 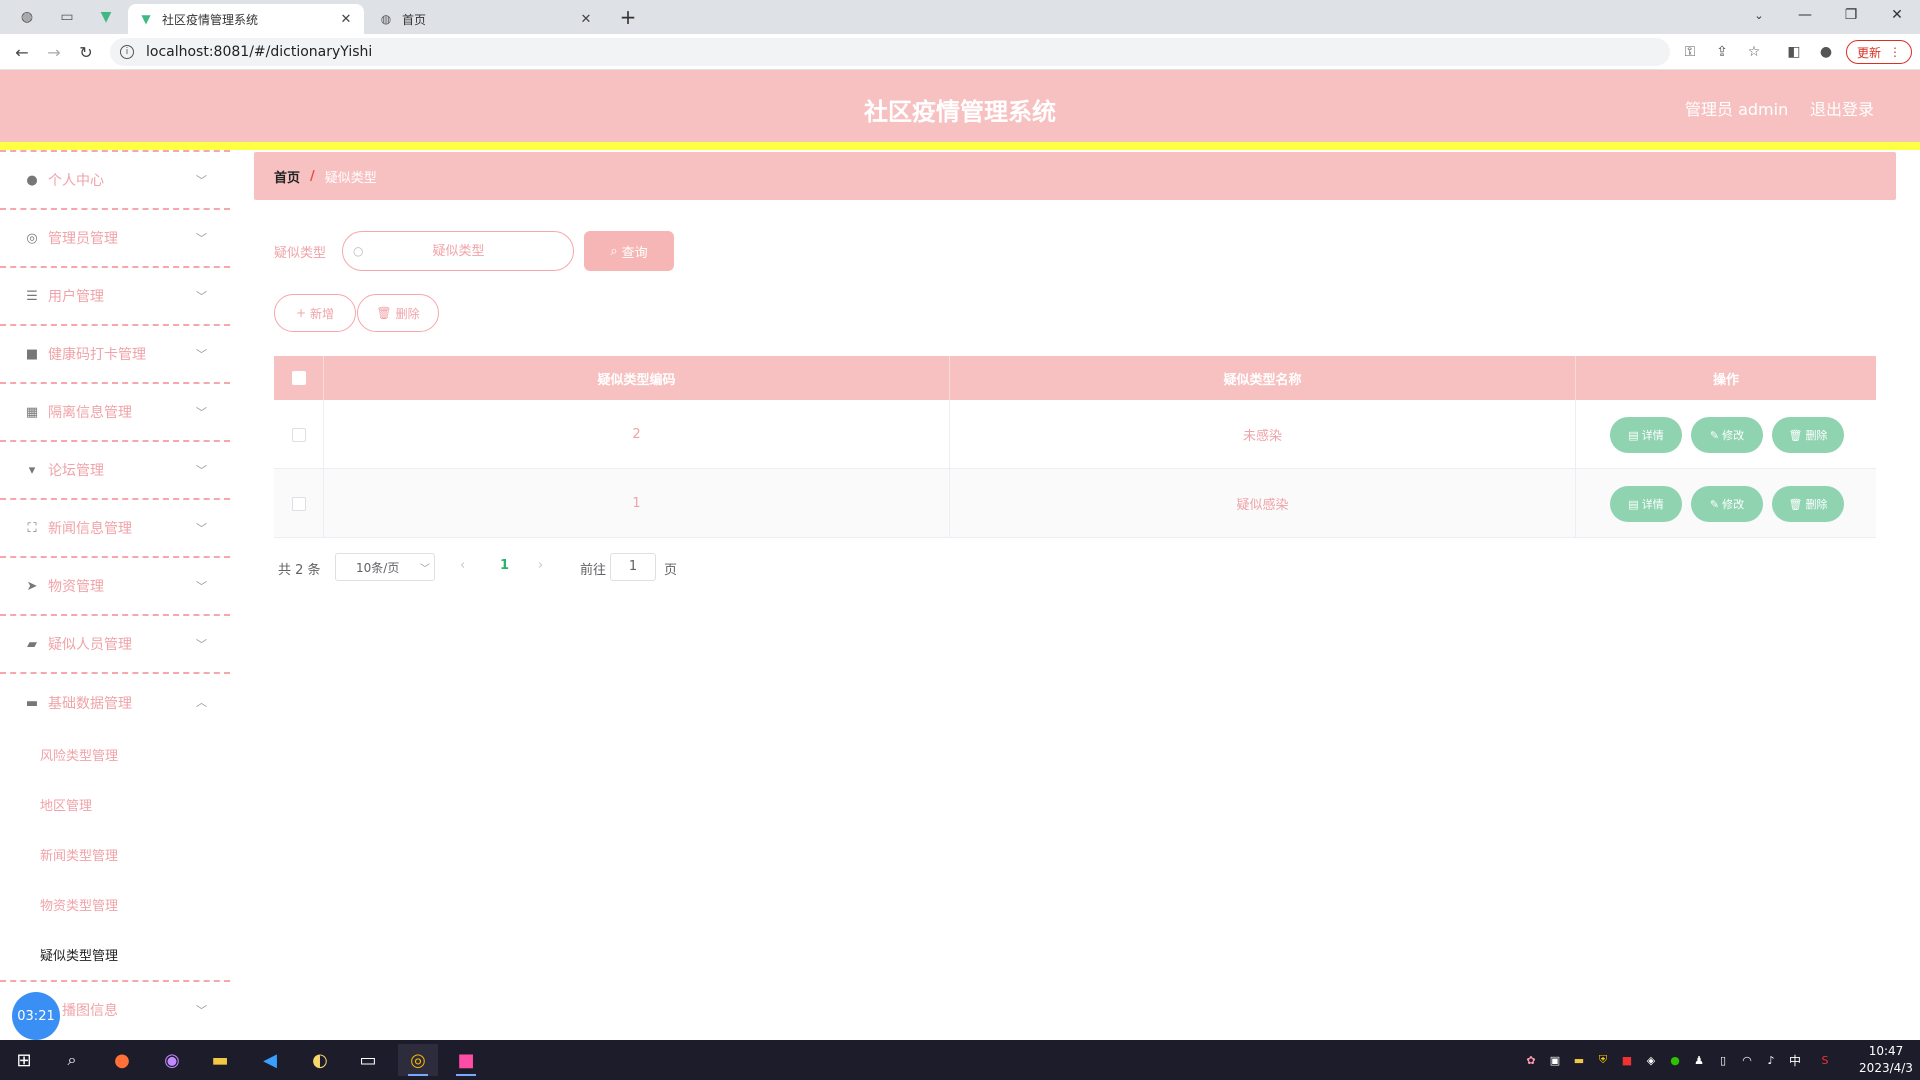 What do you see at coordinates (86, 52) in the screenshot?
I see `reload-icon: ↻` at bounding box center [86, 52].